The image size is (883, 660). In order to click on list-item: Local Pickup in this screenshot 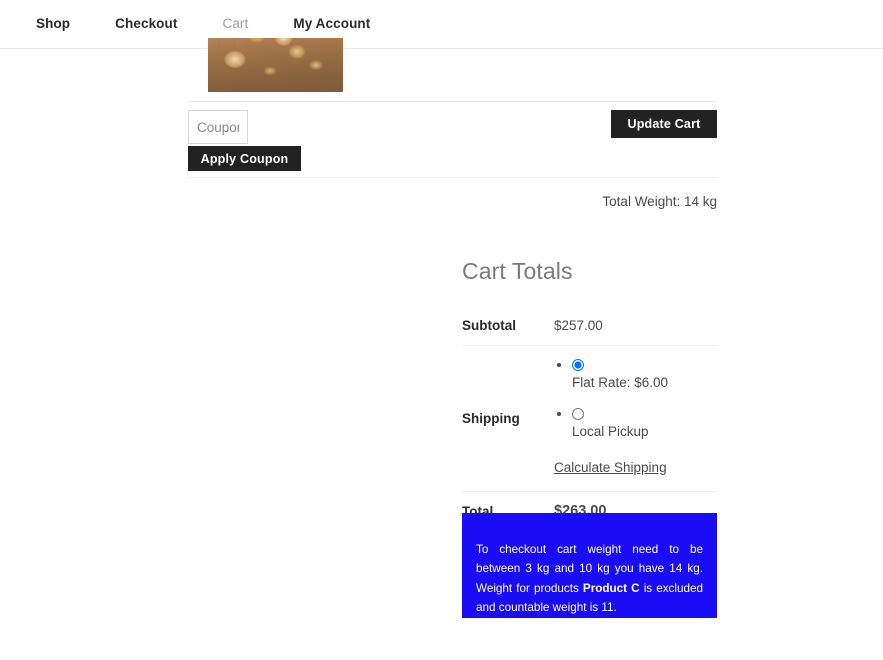, I will do `click(644, 423)`.